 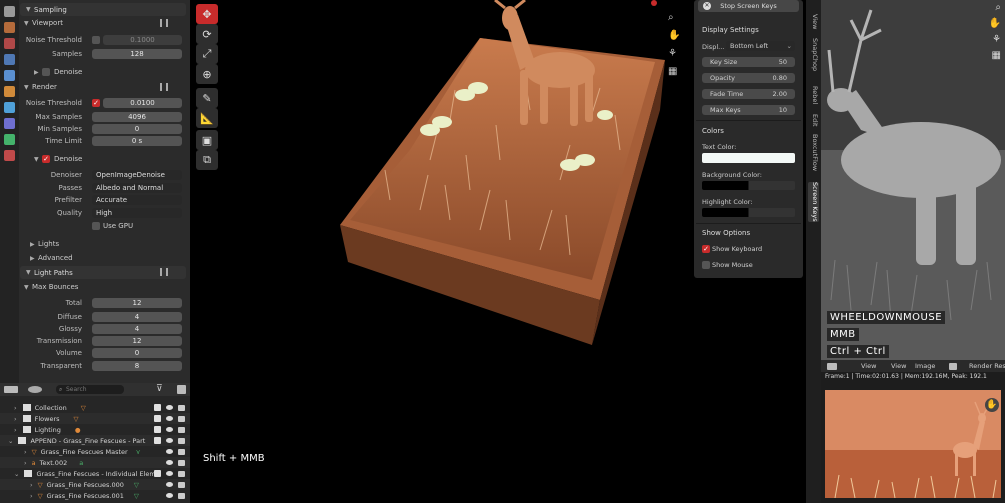 What do you see at coordinates (46, 72) in the screenshot?
I see `viewport-denoise-checkbox` at bounding box center [46, 72].